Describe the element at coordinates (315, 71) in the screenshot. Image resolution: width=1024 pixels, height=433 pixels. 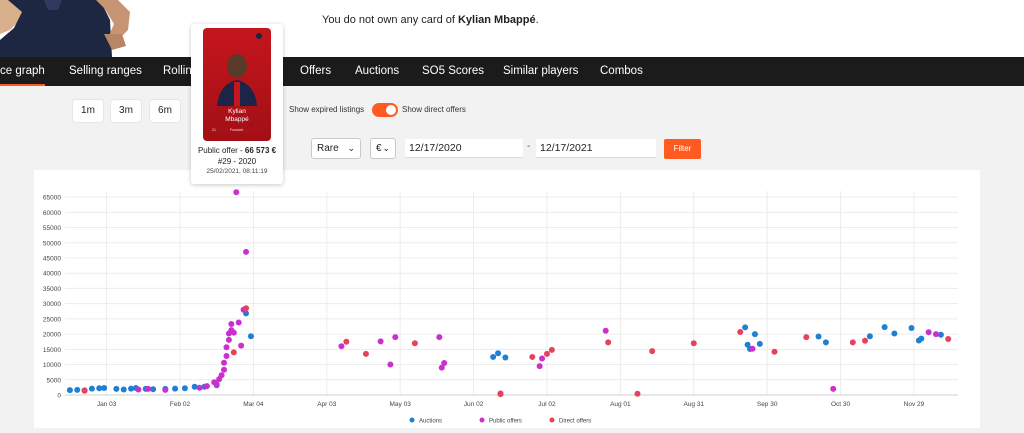
I see `tab-offers: Offers` at that location.